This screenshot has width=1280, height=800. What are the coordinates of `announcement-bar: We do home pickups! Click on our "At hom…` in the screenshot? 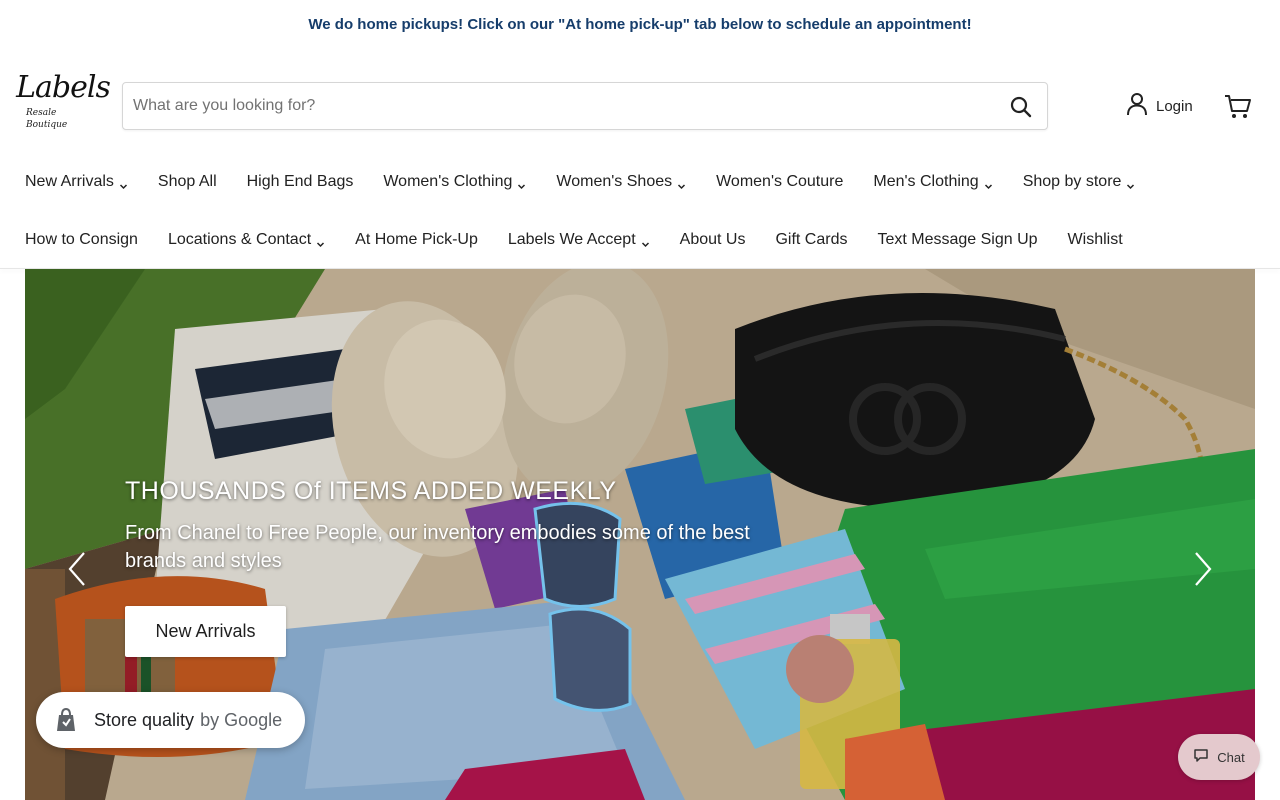 It's located at (640, 24).